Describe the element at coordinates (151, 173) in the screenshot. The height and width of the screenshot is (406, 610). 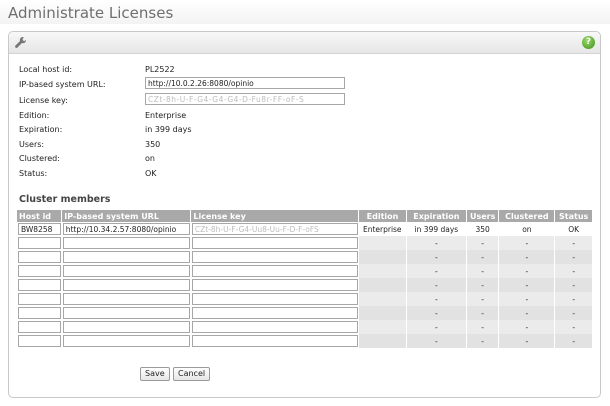
I see `status-value: OK` at that location.